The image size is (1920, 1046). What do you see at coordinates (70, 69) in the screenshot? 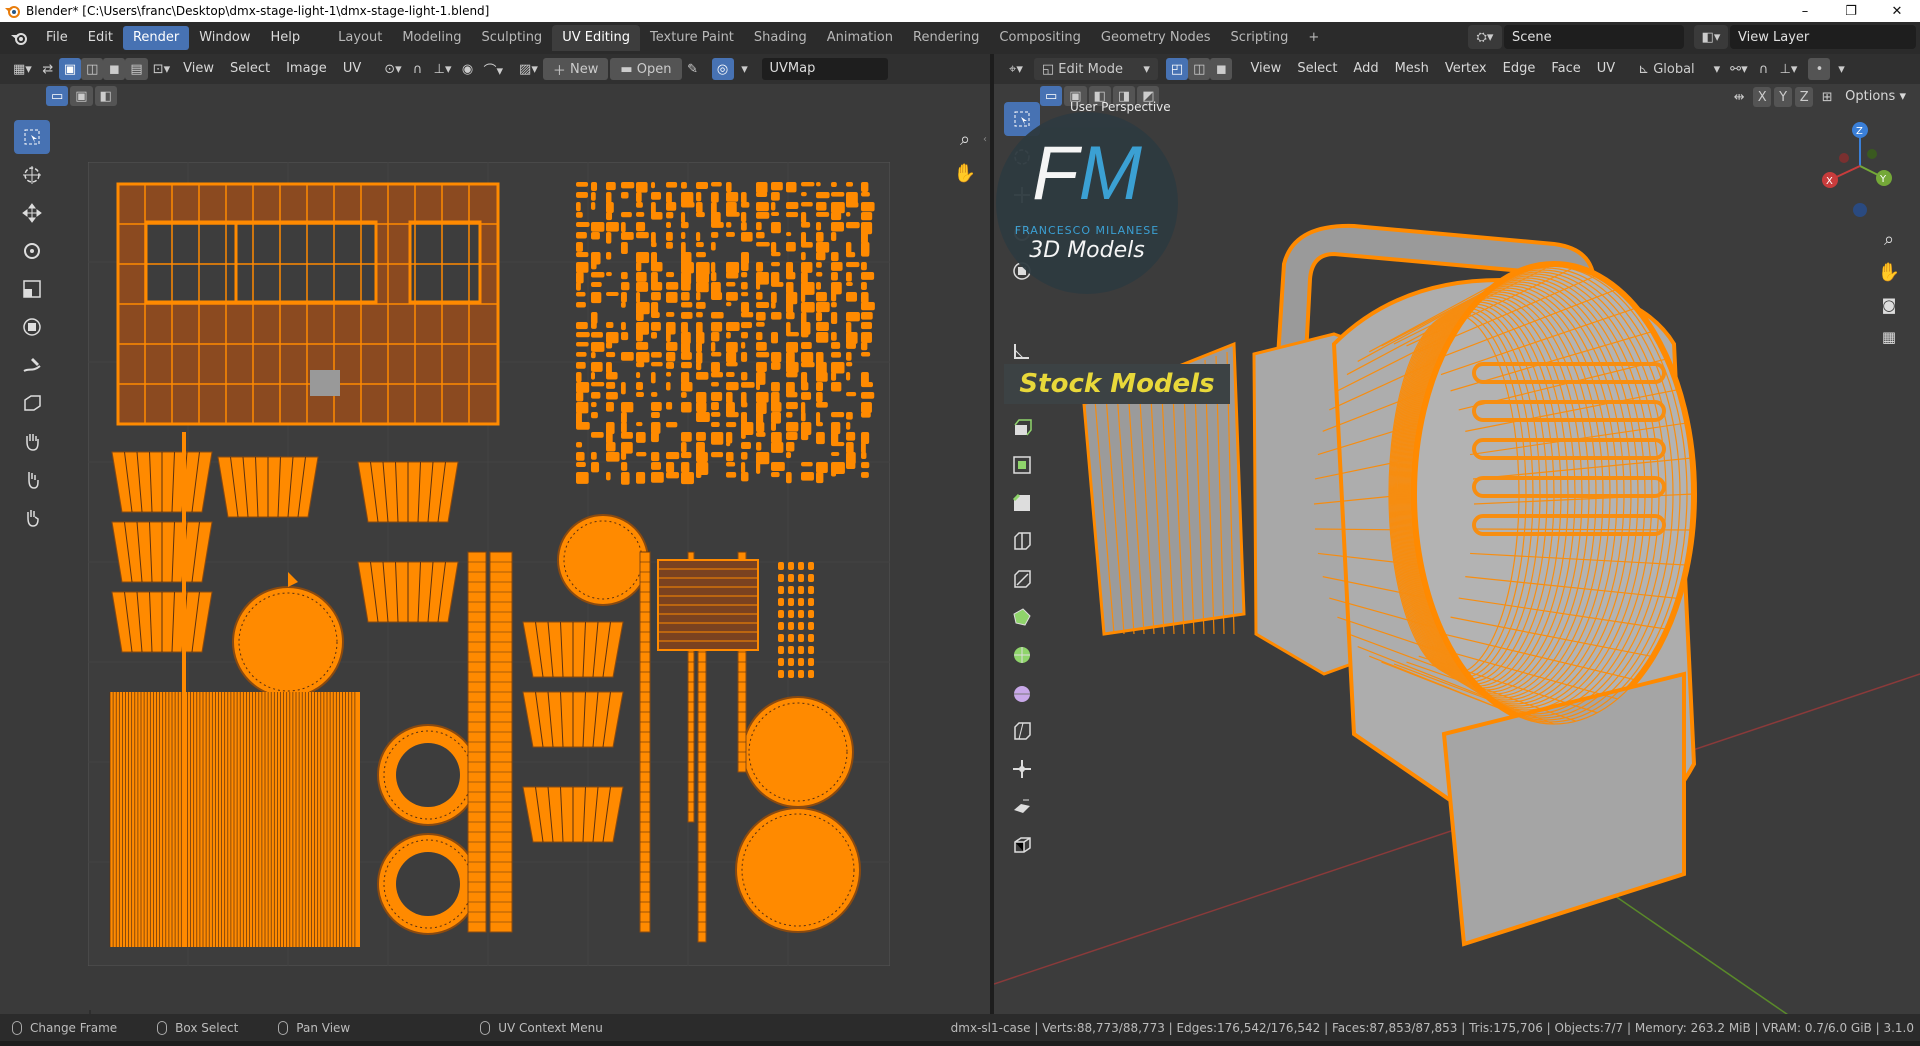
I see `vertex-select-icon: ▣` at bounding box center [70, 69].